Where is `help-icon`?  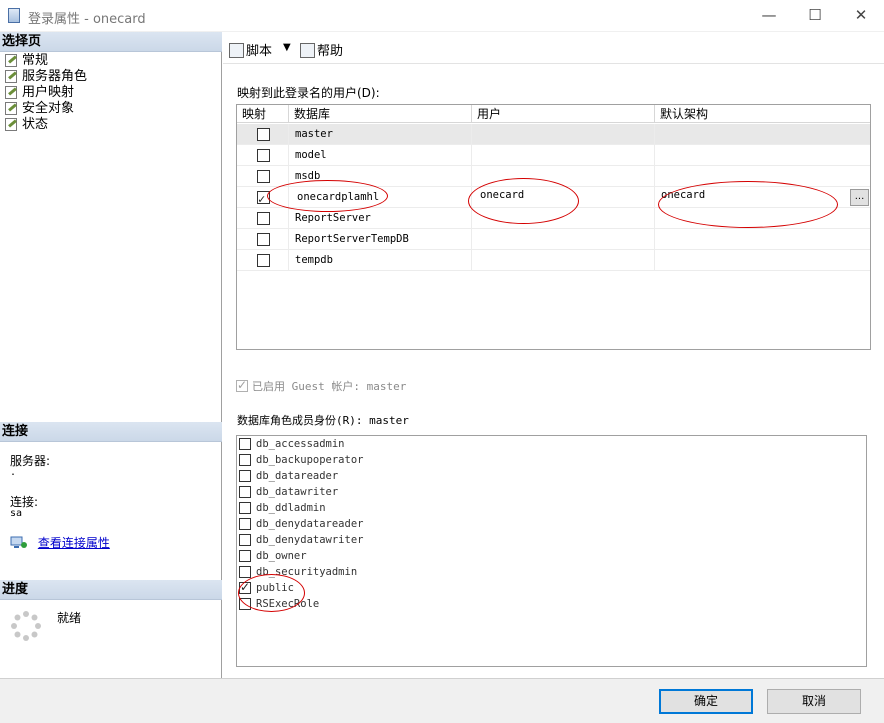 help-icon is located at coordinates (307, 50).